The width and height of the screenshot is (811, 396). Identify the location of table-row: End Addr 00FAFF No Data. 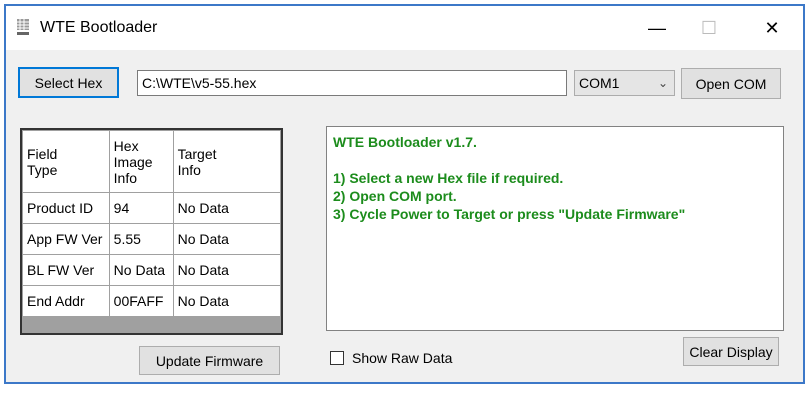
(151, 301).